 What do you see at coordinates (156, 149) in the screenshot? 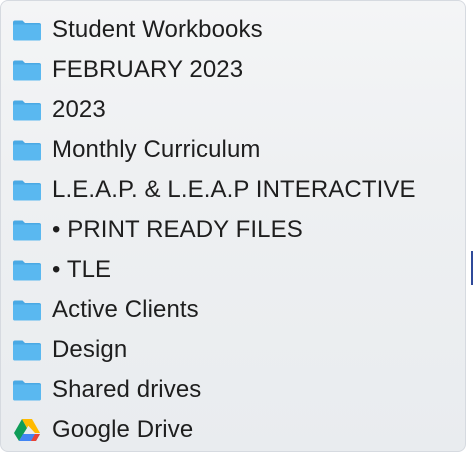
I see `menu-item-label: Monthly Curriculum` at bounding box center [156, 149].